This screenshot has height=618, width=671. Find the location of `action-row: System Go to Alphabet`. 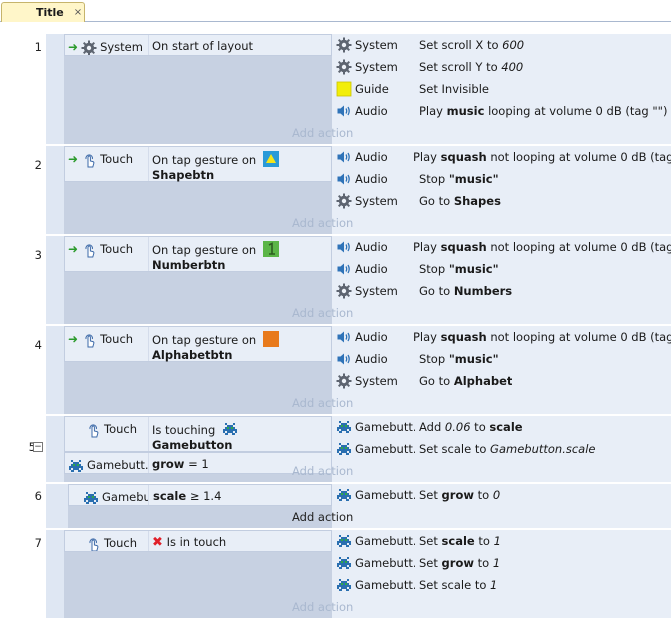

action-row: System Go to Alphabet is located at coordinates (501, 381).